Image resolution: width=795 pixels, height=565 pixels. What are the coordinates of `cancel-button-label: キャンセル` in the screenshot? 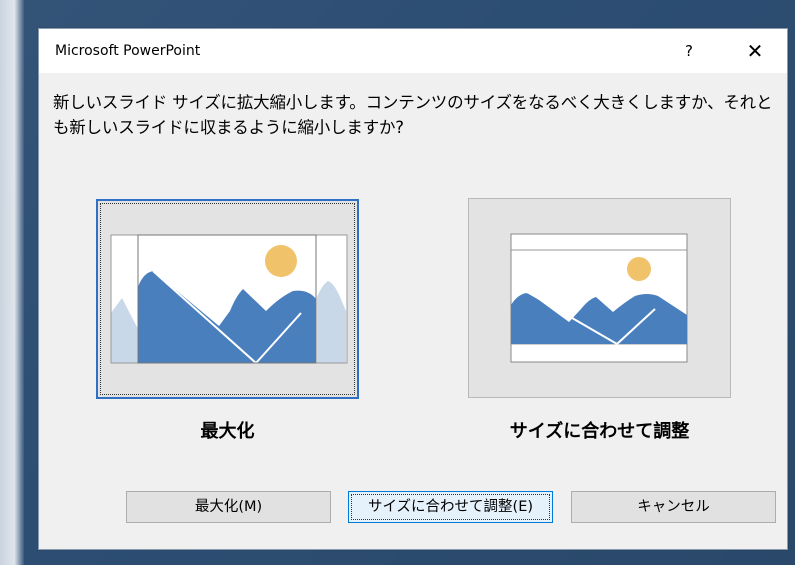 It's located at (673, 507).